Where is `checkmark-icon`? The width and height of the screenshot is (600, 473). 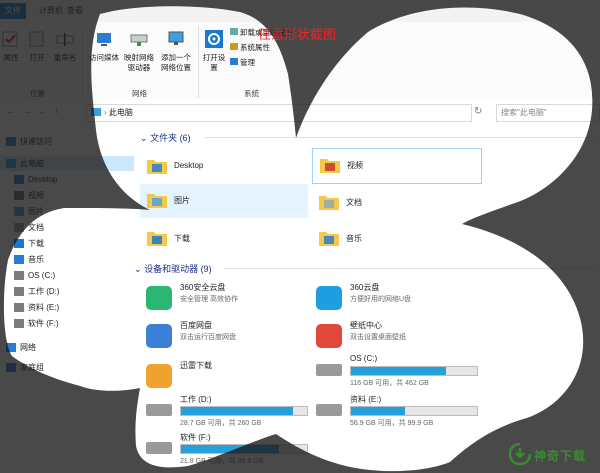 checkmark-icon is located at coordinates (10, 39).